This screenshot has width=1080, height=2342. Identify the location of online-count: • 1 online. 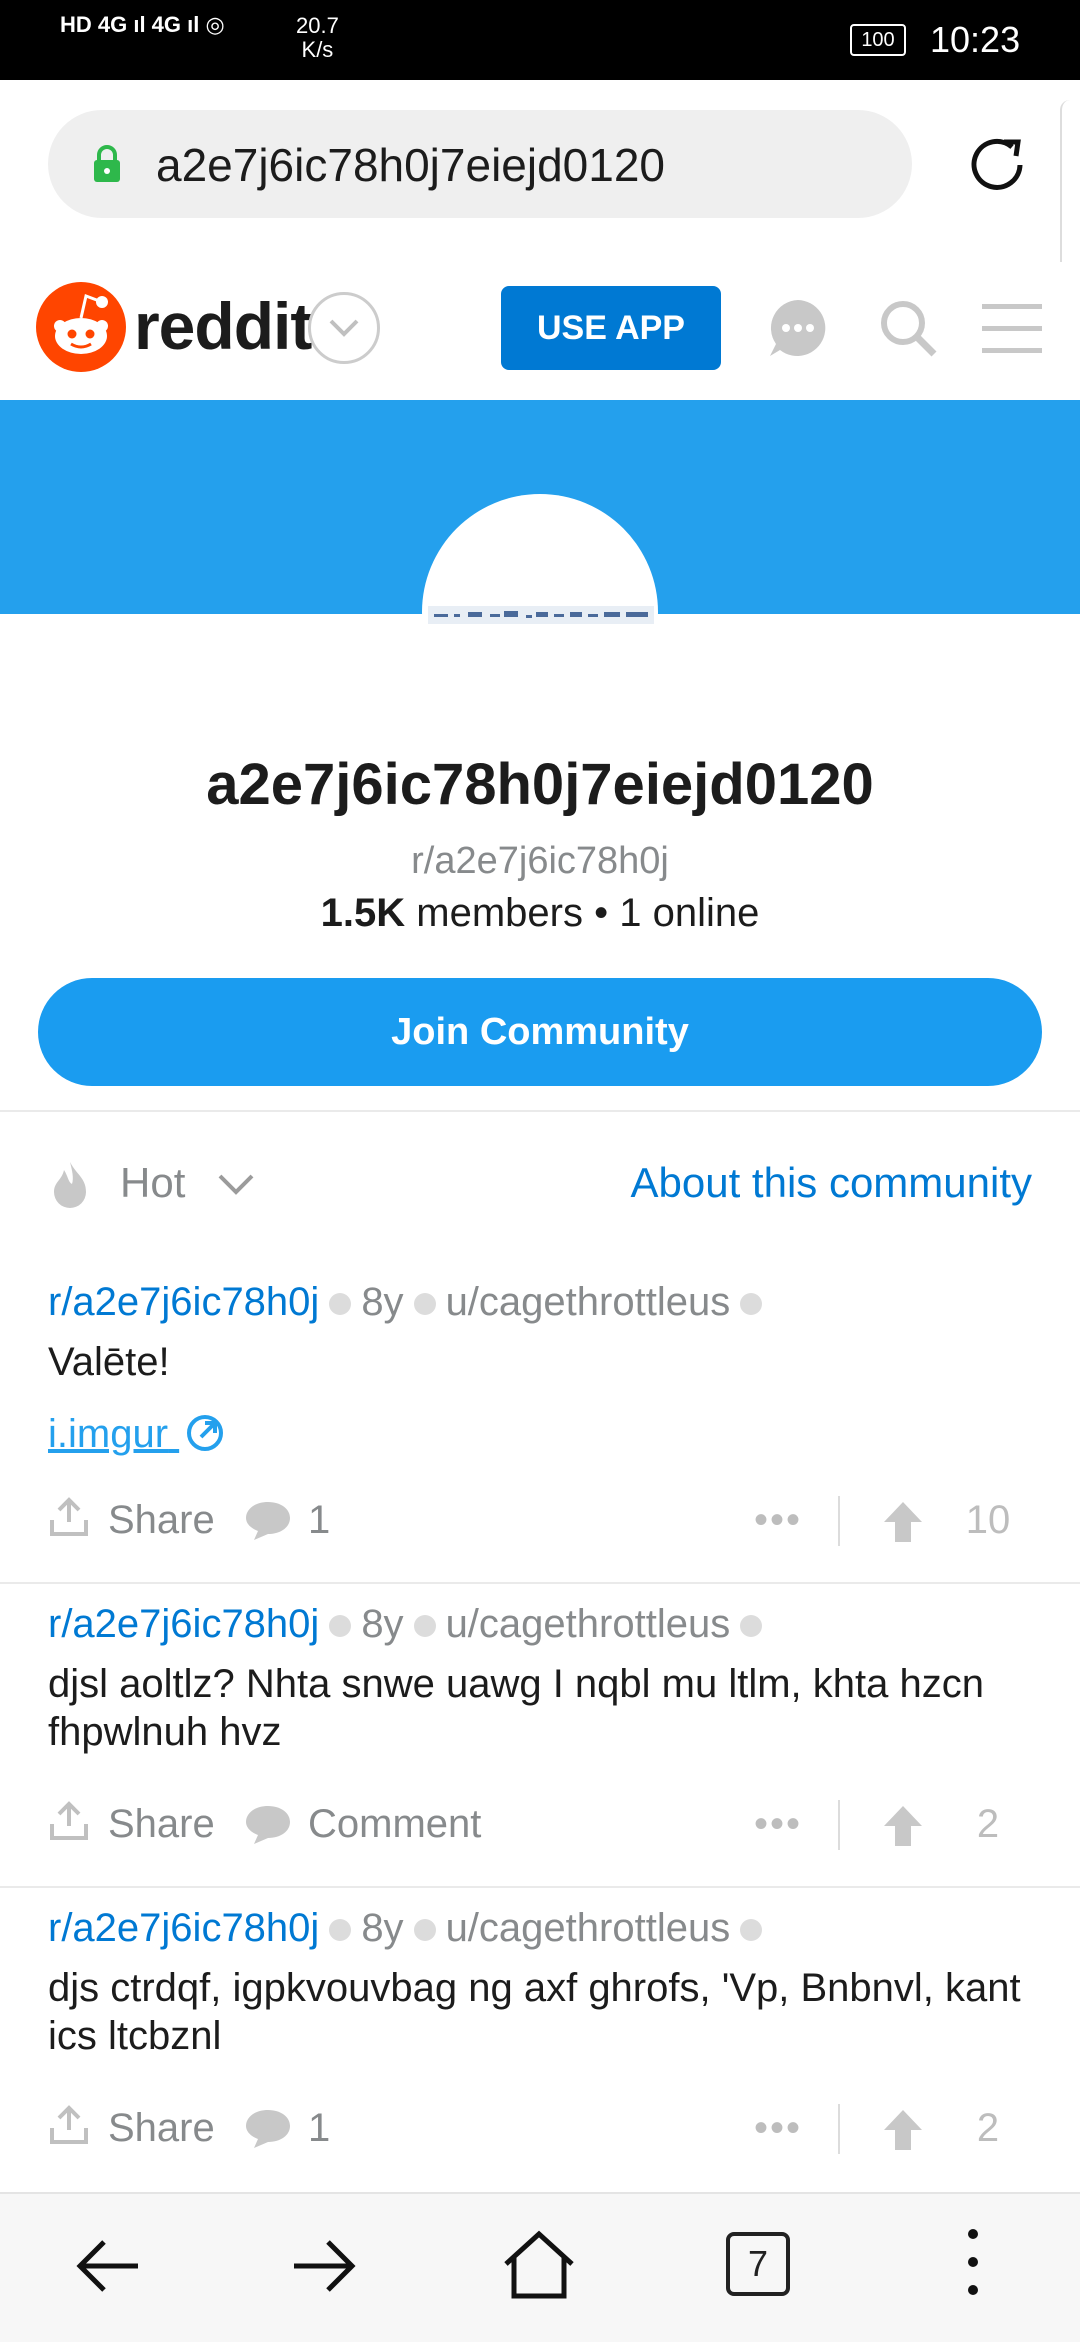
(677, 913).